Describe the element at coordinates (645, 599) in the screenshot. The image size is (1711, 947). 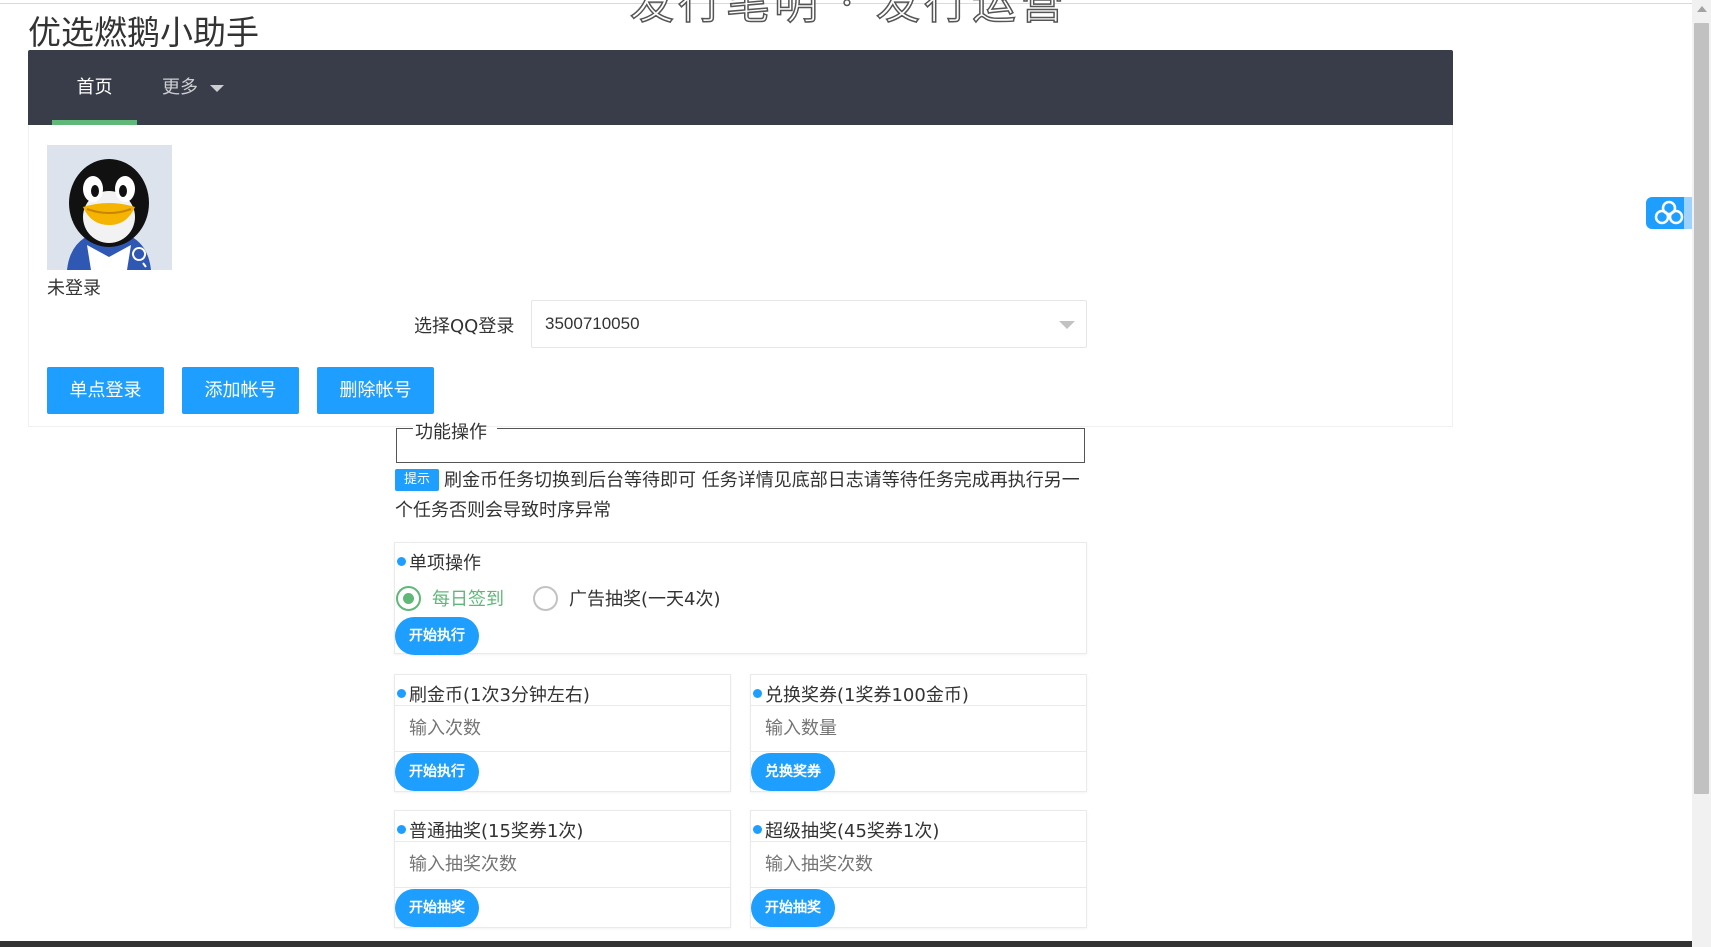
I see `radio-label: 广告抽奖(一天4次)` at that location.